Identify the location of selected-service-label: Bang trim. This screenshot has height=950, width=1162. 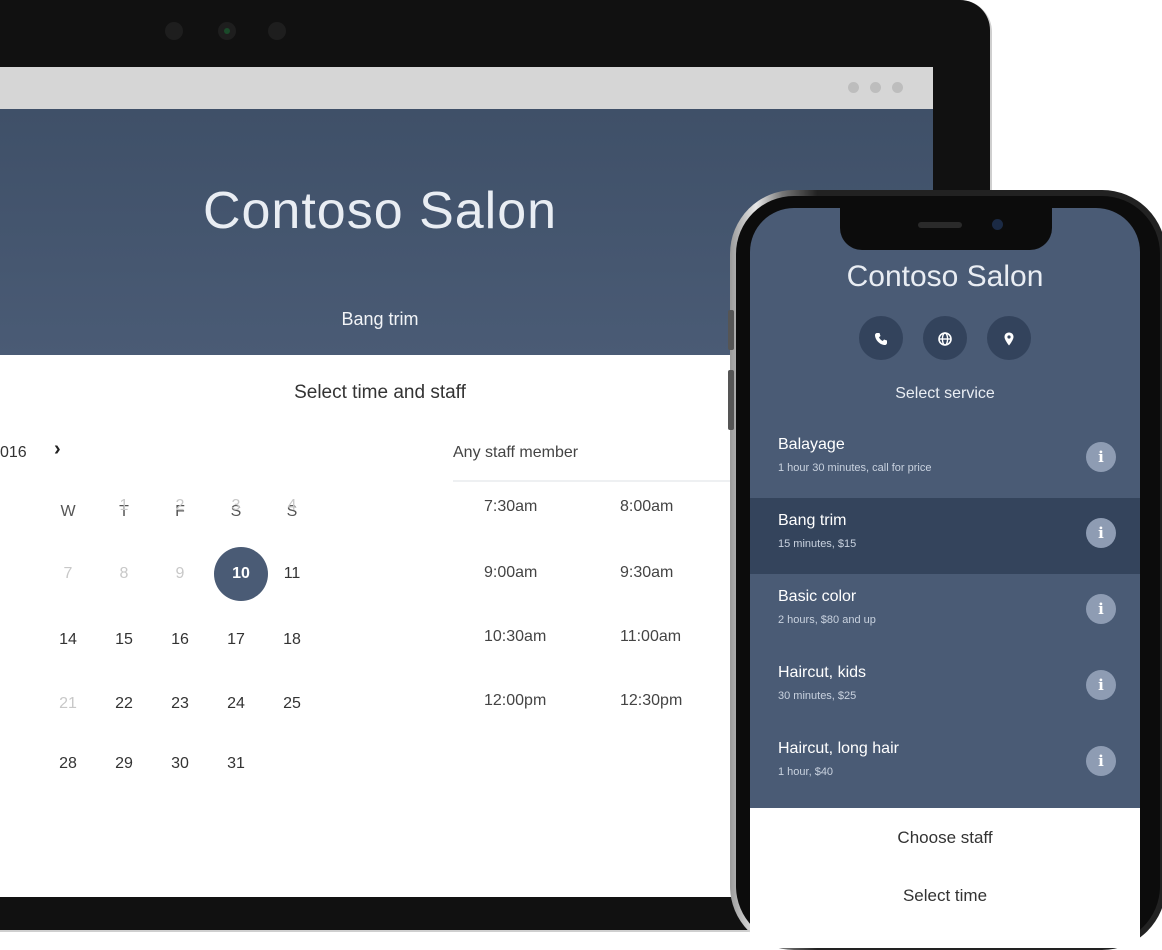
(380, 319).